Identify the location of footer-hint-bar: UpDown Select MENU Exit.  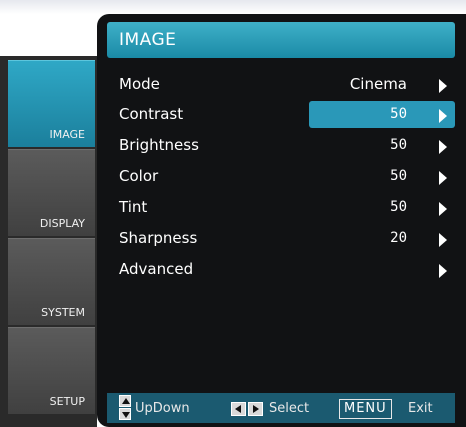
(281, 408).